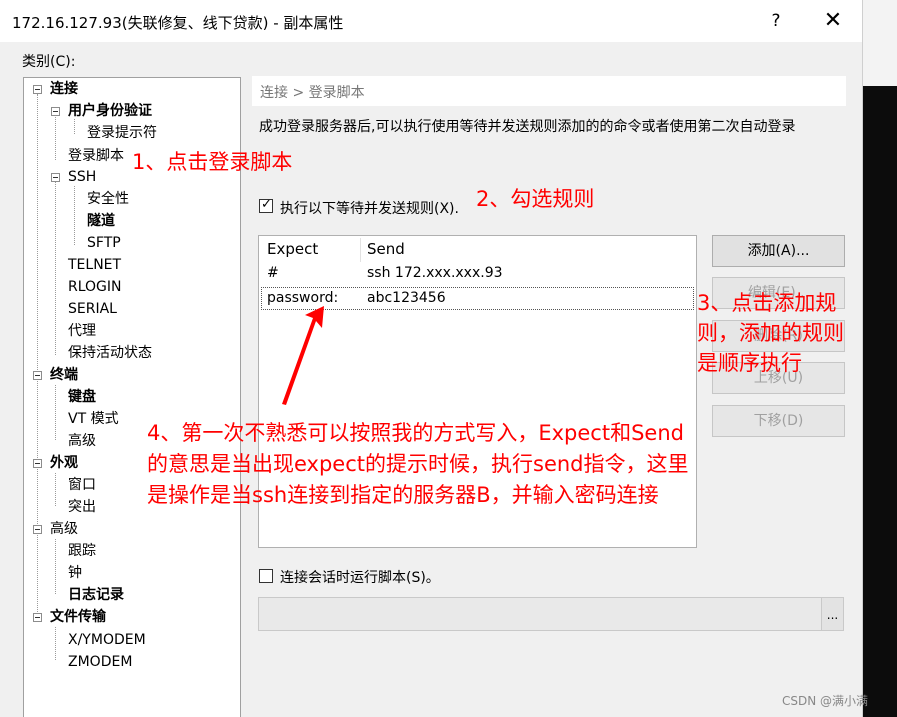  Describe the element at coordinates (879, 401) in the screenshot. I see `background-terminal` at that location.